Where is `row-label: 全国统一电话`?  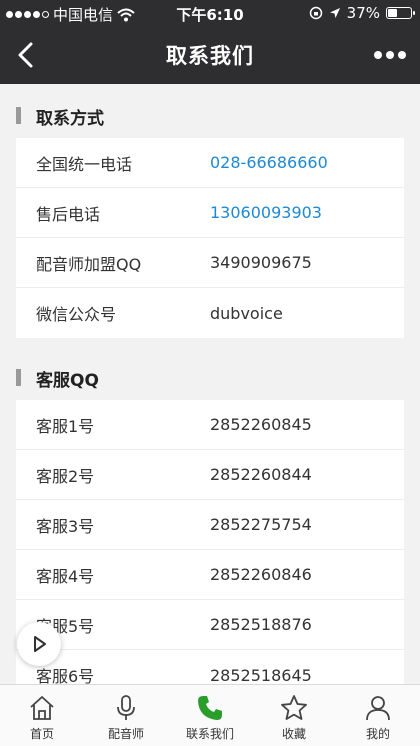 row-label: 全国统一电话 is located at coordinates (84, 164).